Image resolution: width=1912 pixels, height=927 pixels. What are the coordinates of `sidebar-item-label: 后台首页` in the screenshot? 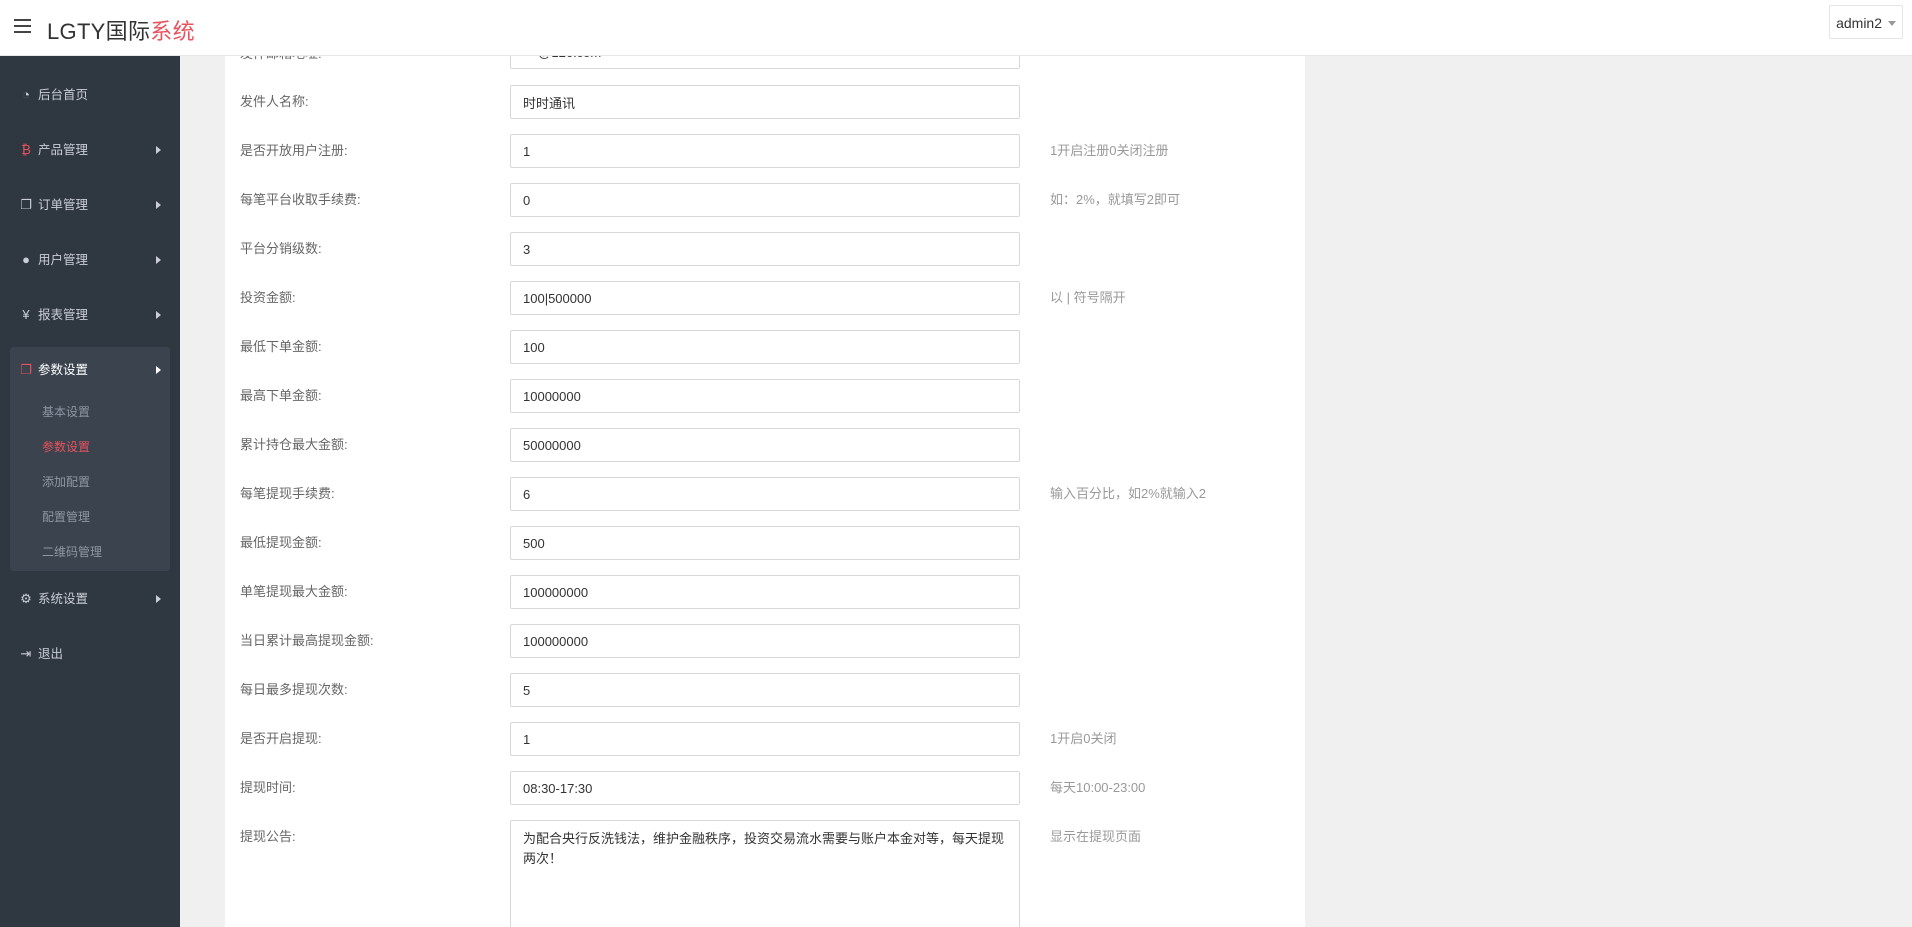 It's located at (63, 95).